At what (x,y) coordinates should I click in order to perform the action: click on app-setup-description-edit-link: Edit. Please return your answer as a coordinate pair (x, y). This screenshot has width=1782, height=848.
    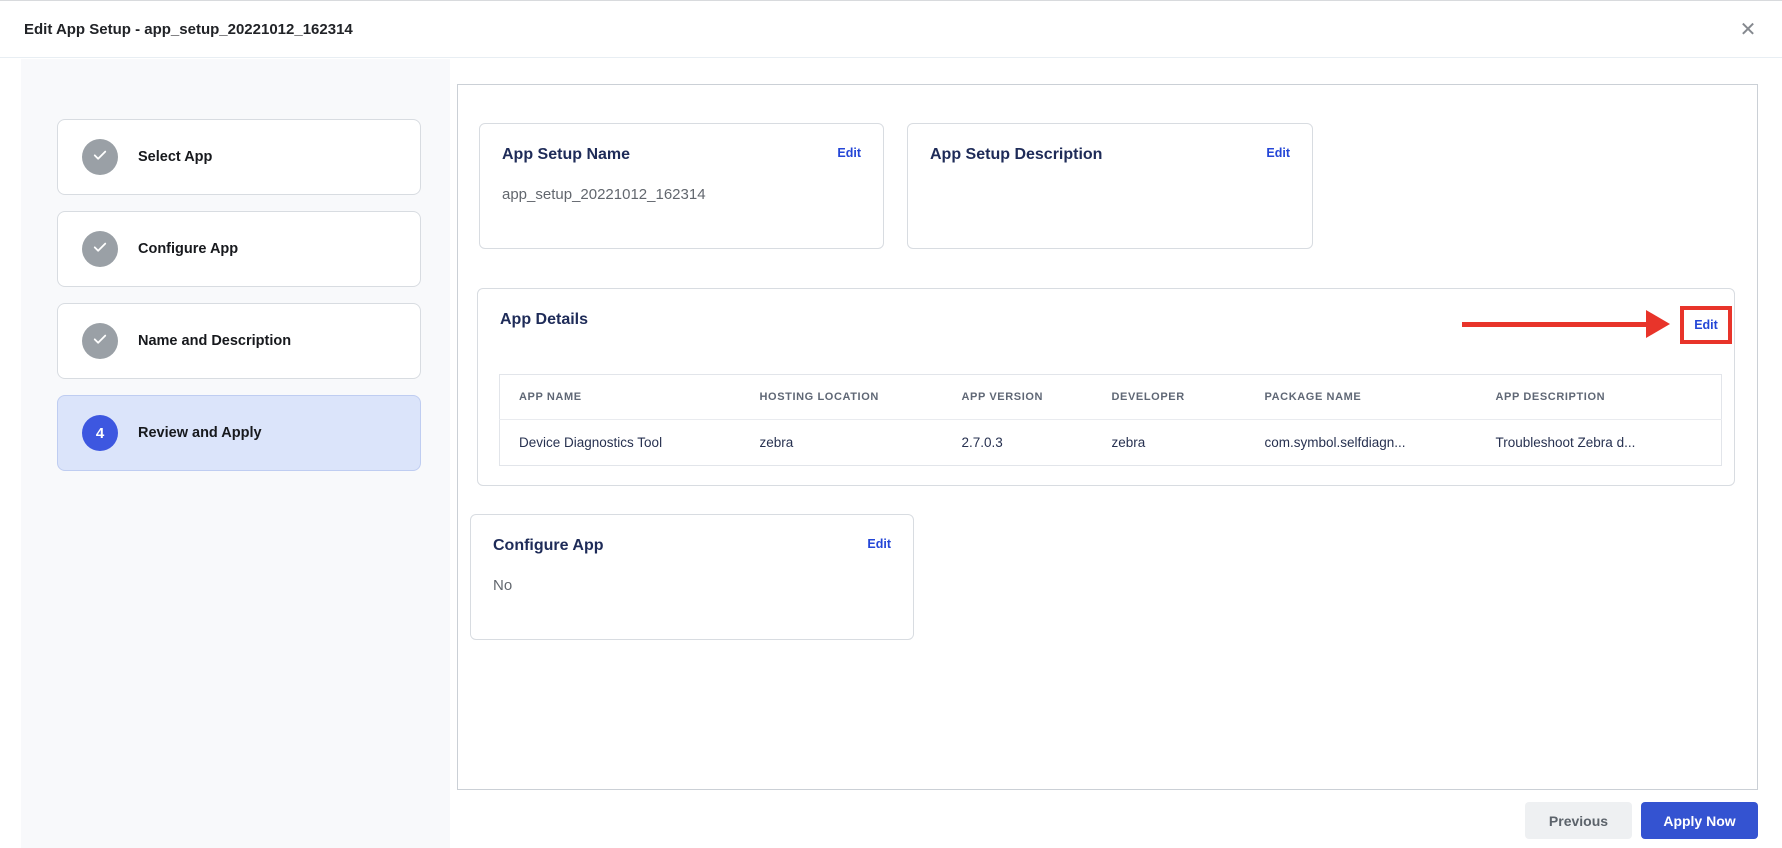
    Looking at the image, I should click on (1278, 153).